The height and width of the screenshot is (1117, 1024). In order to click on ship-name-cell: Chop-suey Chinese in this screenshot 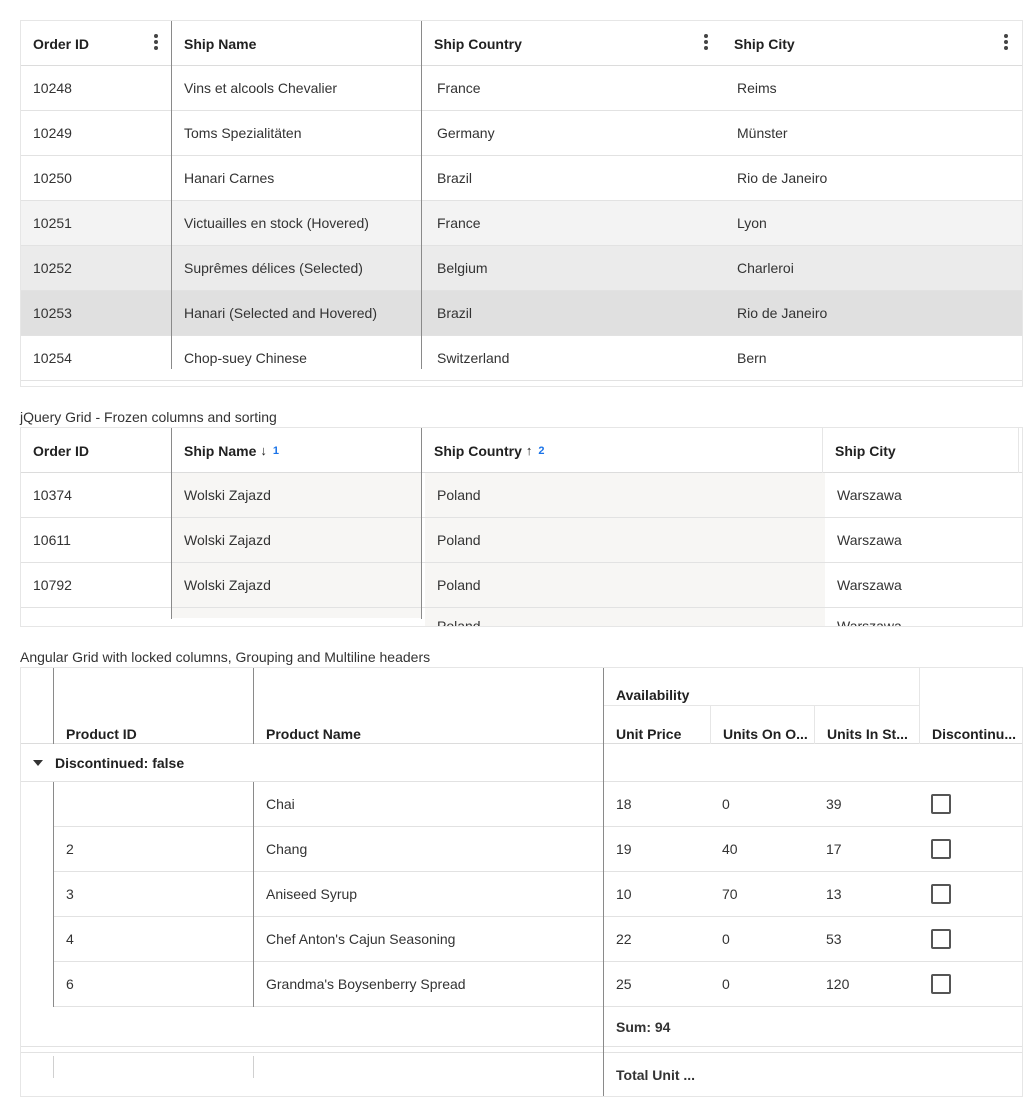, I will do `click(245, 358)`.